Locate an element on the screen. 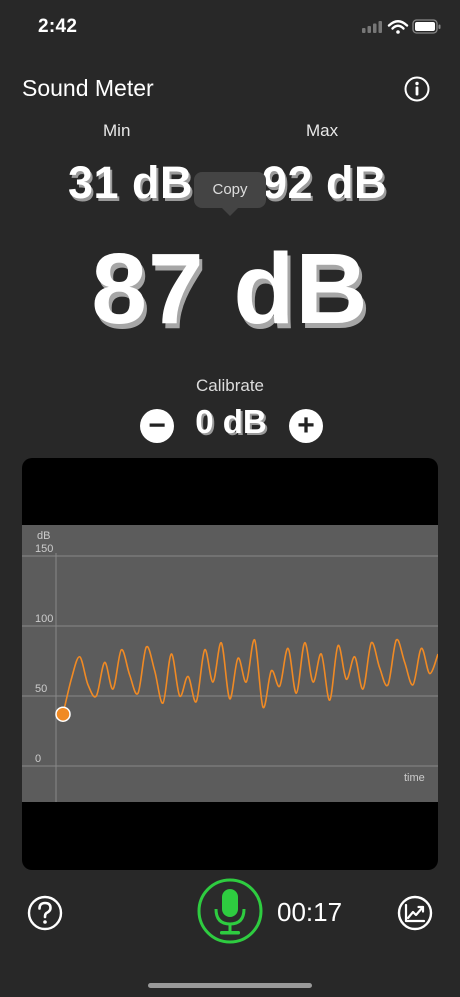  page-title: Sound Meter is located at coordinates (88, 88).